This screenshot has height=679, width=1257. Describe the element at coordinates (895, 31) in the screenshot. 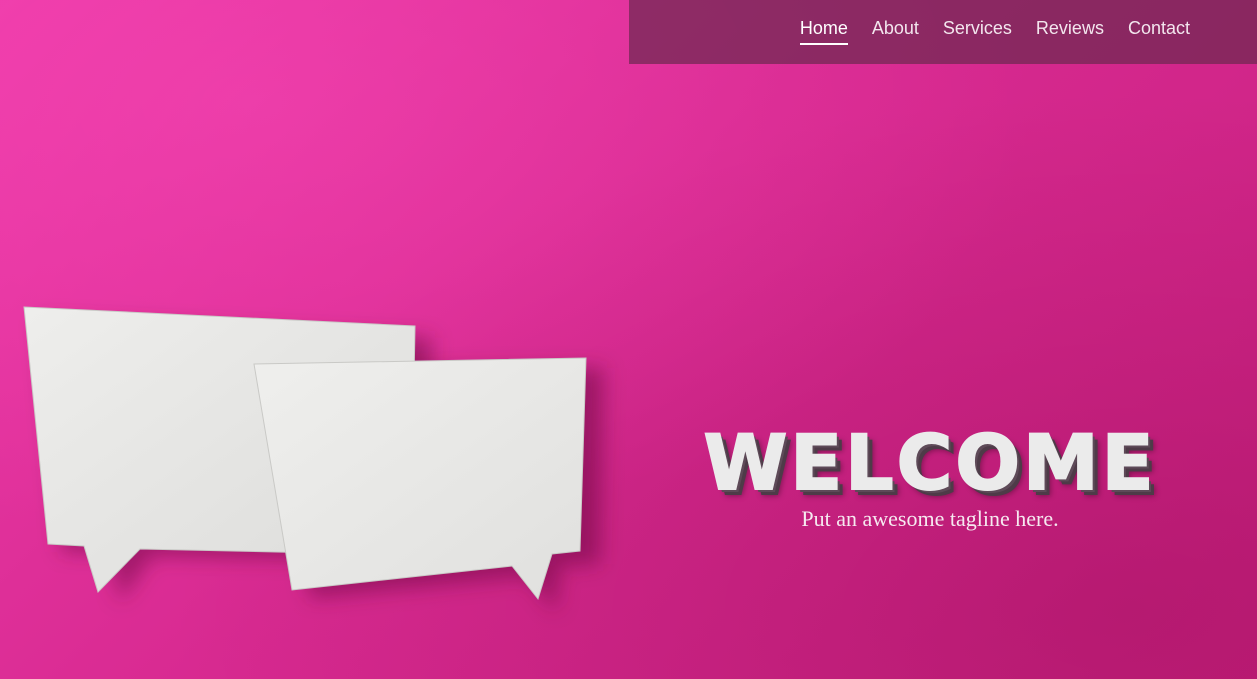

I see `nav-link-about: About` at that location.